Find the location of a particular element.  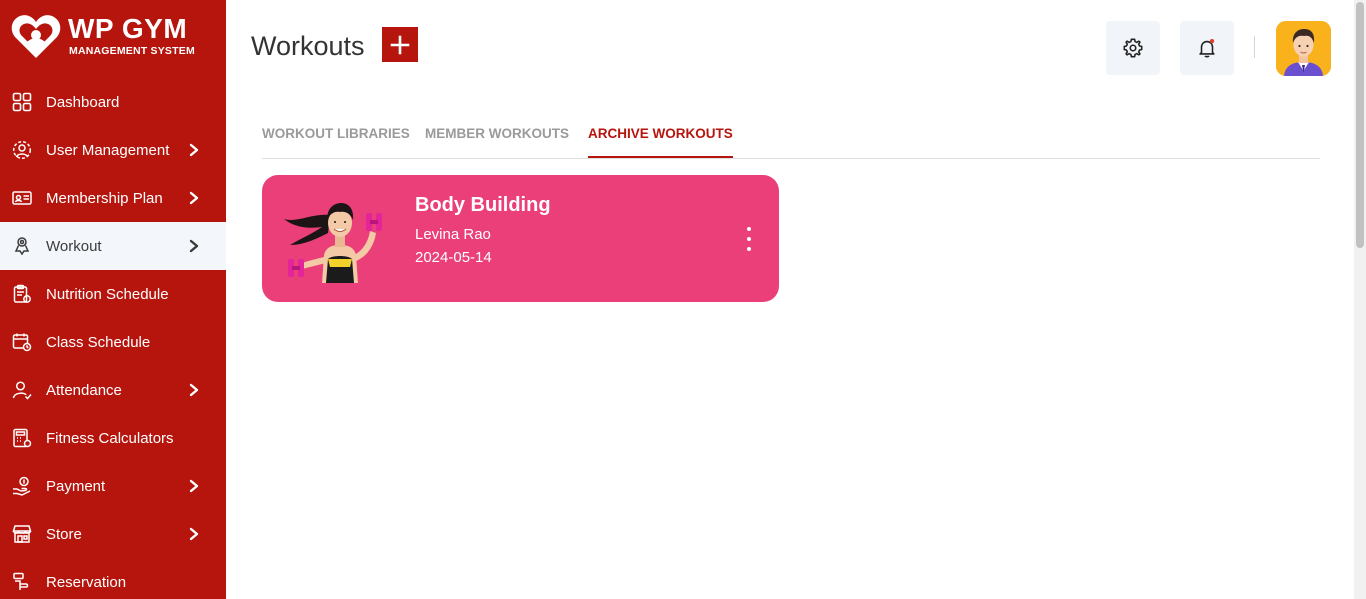

sidebar-item-payment: Payment is located at coordinates (113, 486).